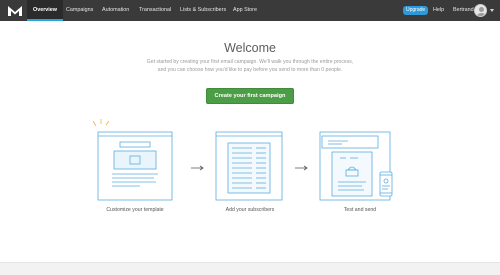 The image size is (500, 275). I want to click on upgrade-button: Upgrade, so click(416, 10).